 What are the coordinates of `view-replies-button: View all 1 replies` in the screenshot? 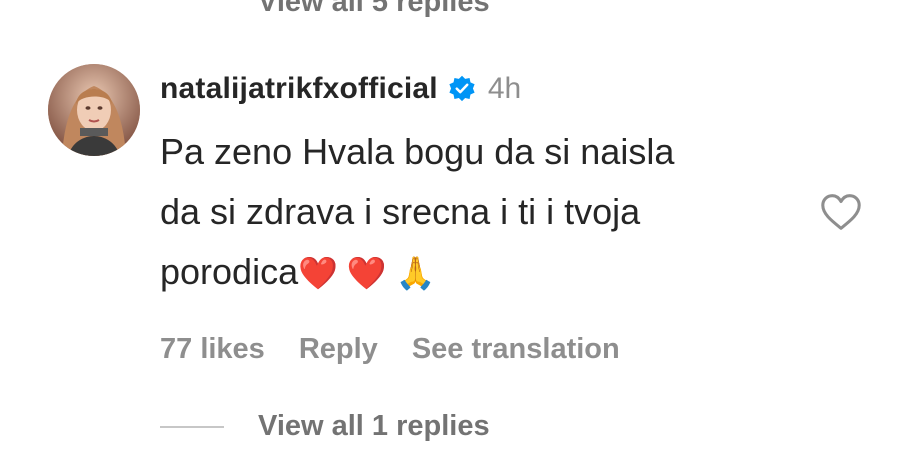 It's located at (325, 426).